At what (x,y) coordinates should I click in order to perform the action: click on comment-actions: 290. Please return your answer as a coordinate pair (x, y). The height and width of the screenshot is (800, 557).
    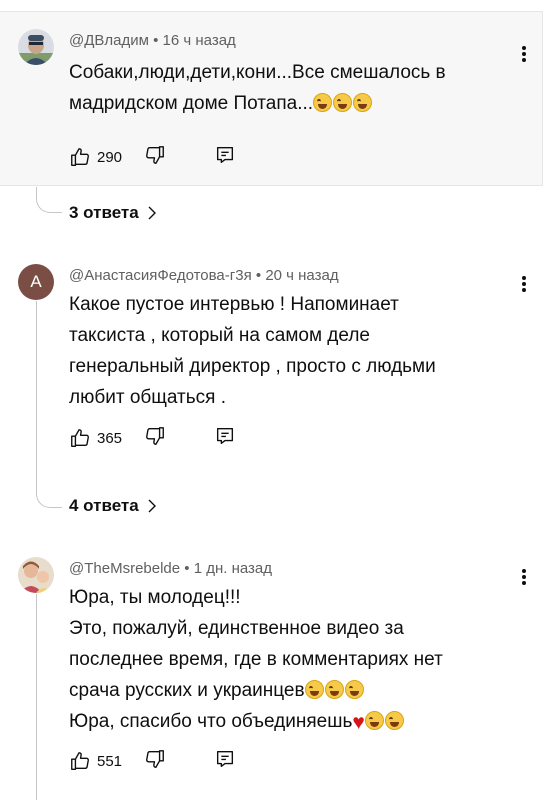
    Looking at the image, I should click on (152, 157).